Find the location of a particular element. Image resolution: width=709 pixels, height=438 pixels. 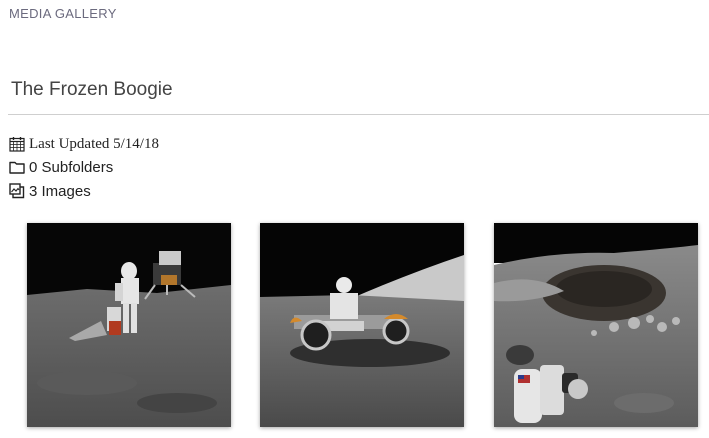

folder-icon is located at coordinates (17, 167).